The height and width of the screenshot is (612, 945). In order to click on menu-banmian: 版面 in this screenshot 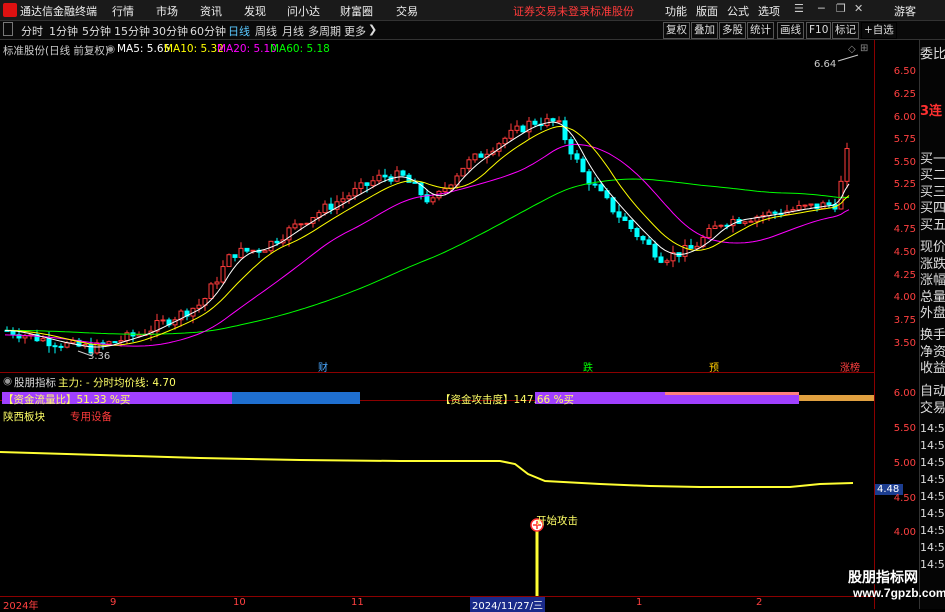, I will do `click(707, 11)`.